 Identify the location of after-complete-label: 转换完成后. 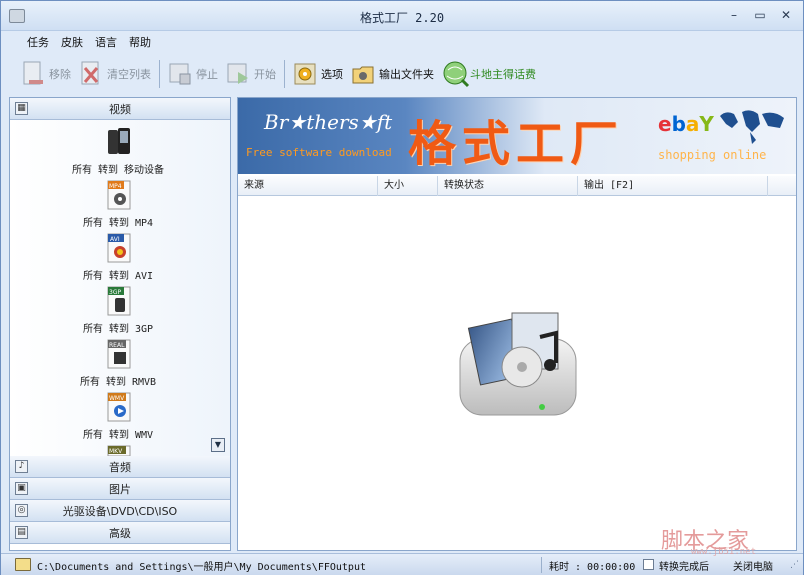
(684, 567).